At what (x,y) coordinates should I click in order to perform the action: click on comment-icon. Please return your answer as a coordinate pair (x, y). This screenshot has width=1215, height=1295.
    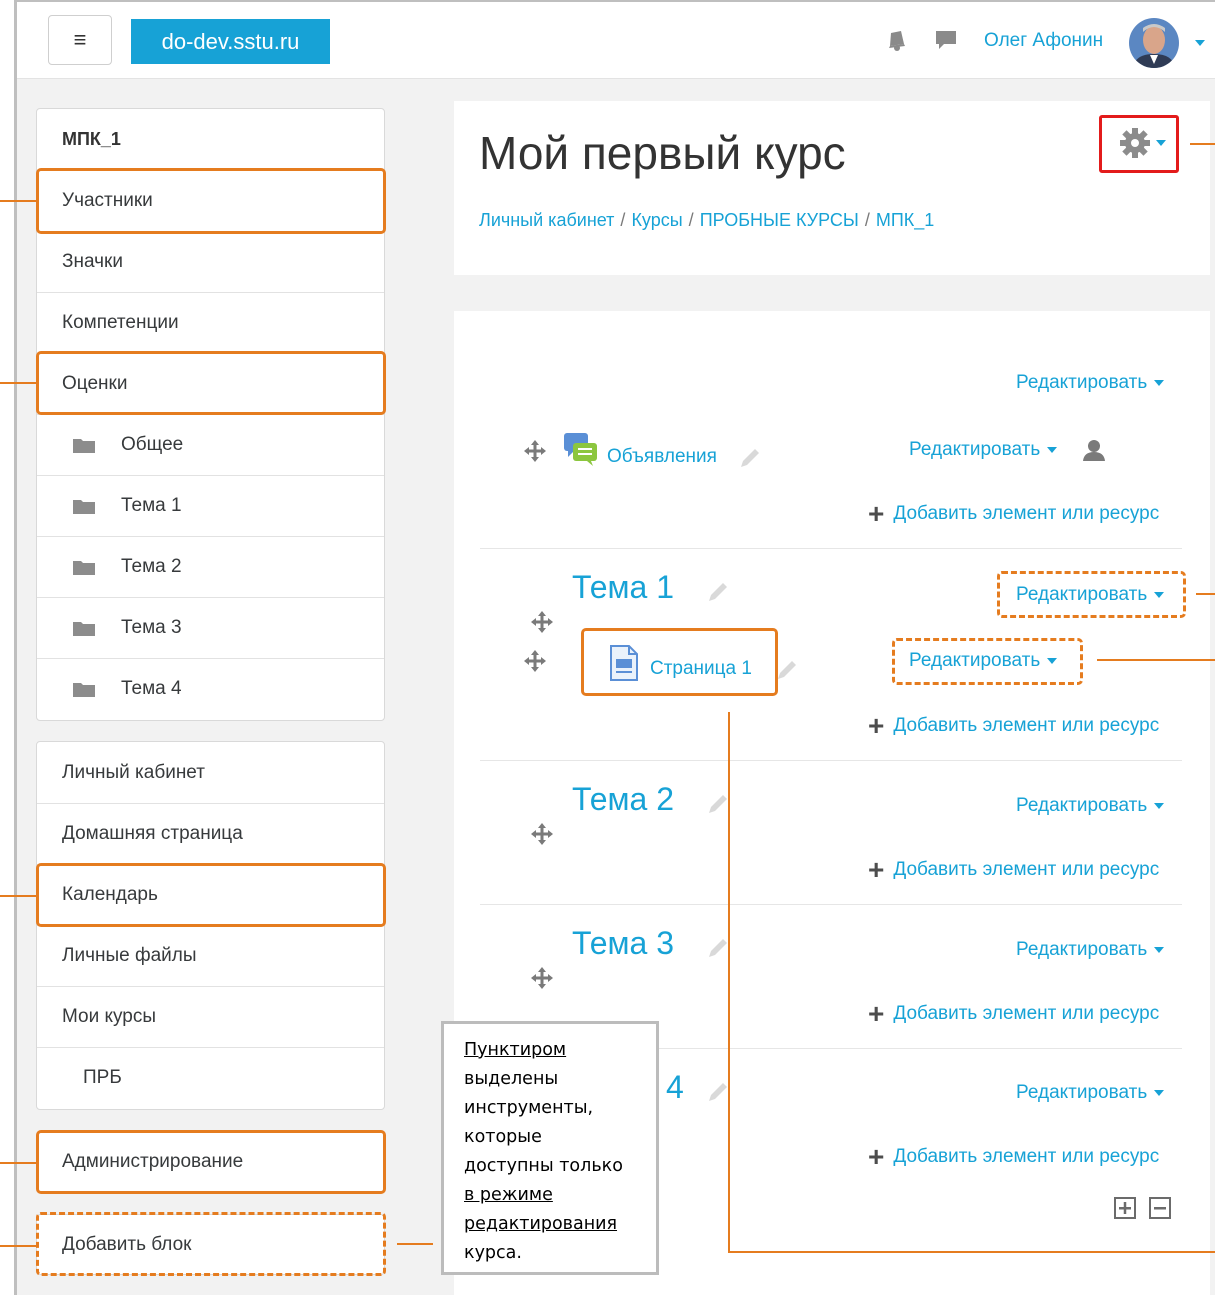
    Looking at the image, I should click on (946, 40).